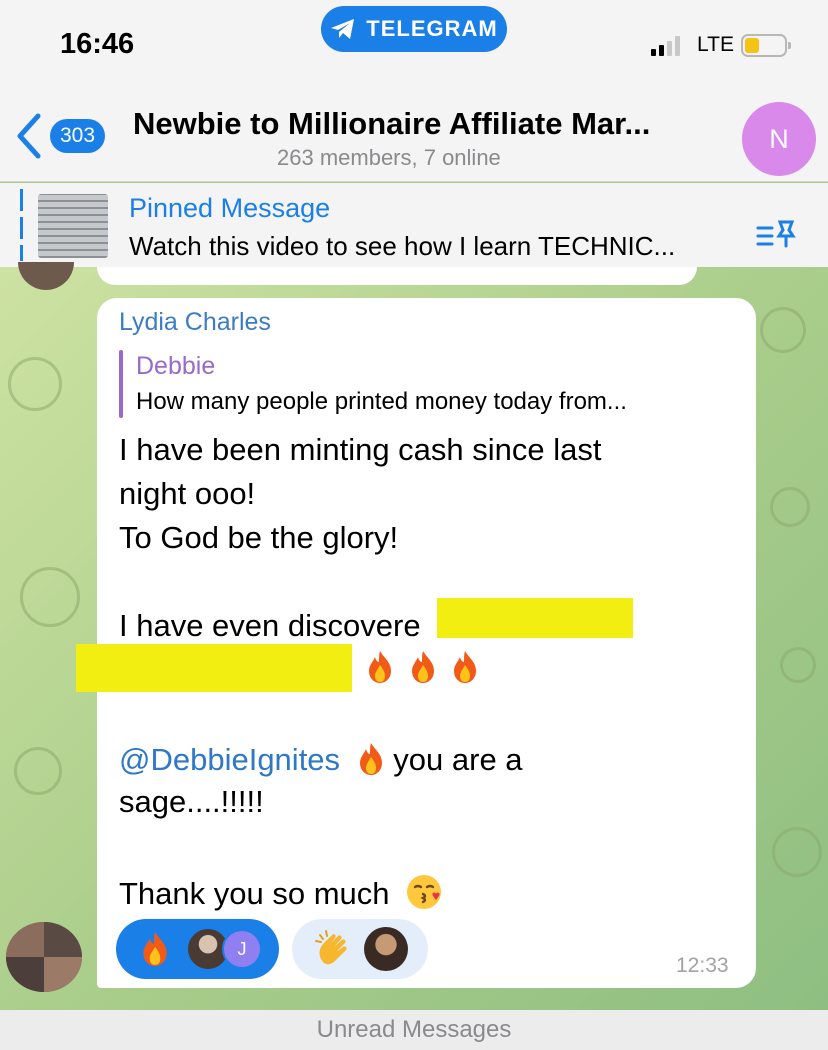 This screenshot has width=828, height=1050. Describe the element at coordinates (270, 625) in the screenshot. I see `message-line: I have even discovere` at that location.